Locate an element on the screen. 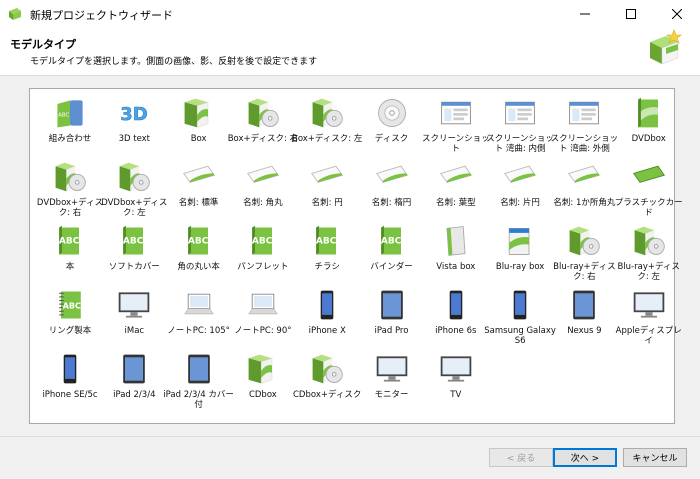 Image resolution: width=700 pixels, height=479 pixels. model-item-label: バインダー is located at coordinates (391, 267).